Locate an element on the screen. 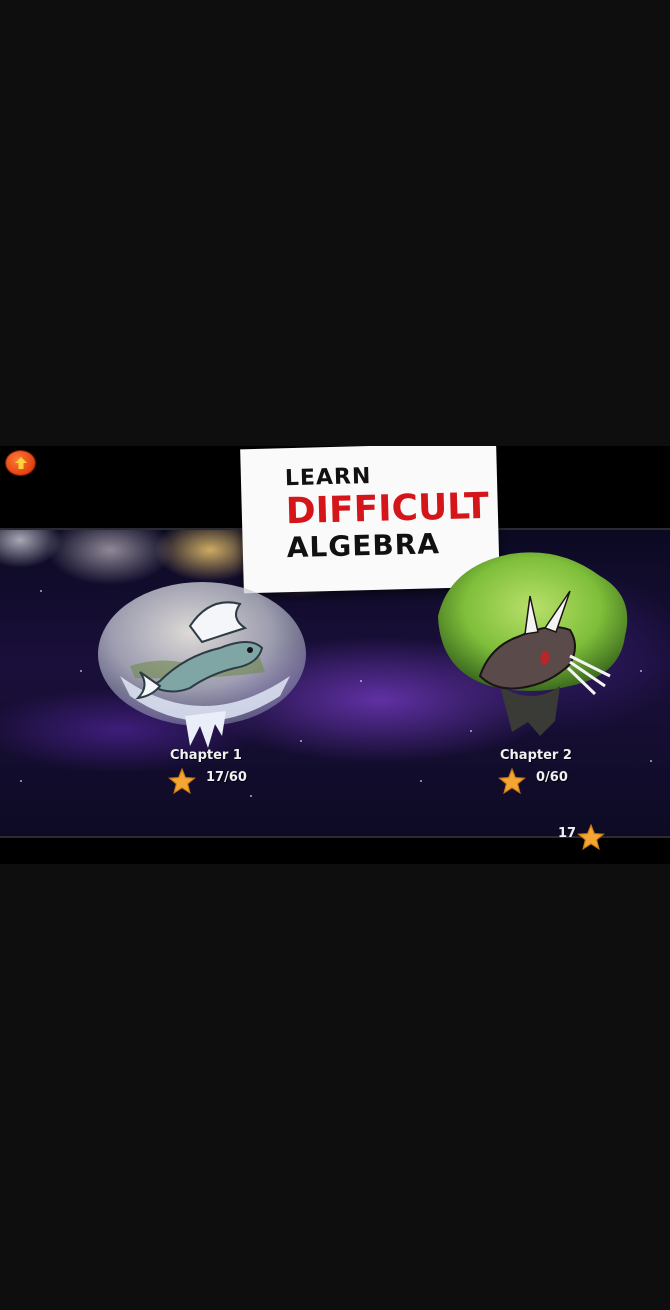 This screenshot has width=670, height=1310. chapter-label: Chapter 2 is located at coordinates (536, 755).